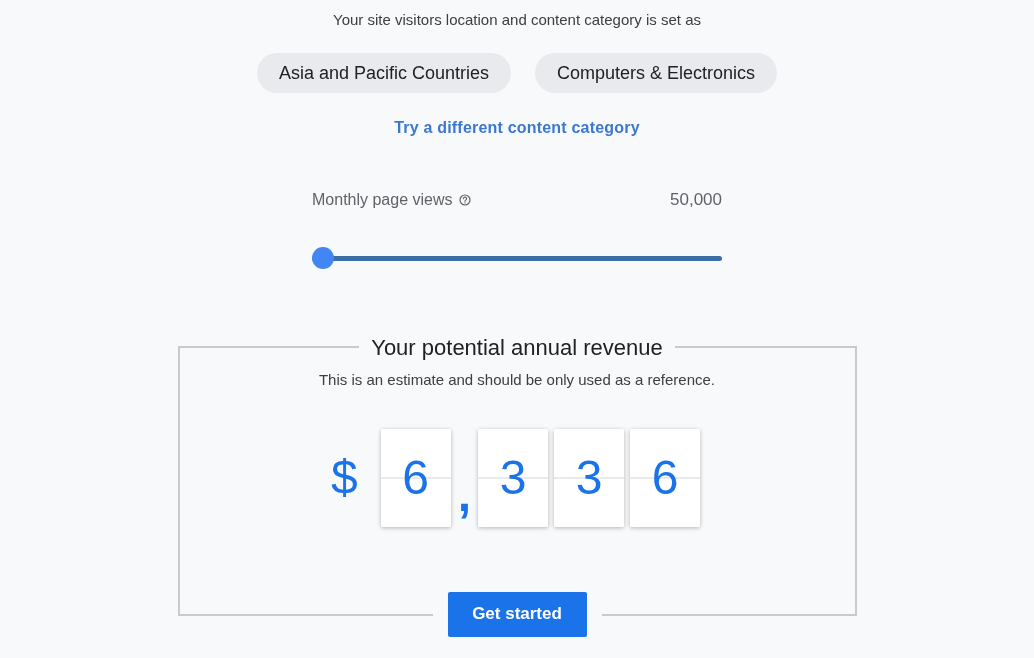 This screenshot has height=658, width=1034. What do you see at coordinates (344, 477) in the screenshot?
I see `currency-symbol: $` at bounding box center [344, 477].